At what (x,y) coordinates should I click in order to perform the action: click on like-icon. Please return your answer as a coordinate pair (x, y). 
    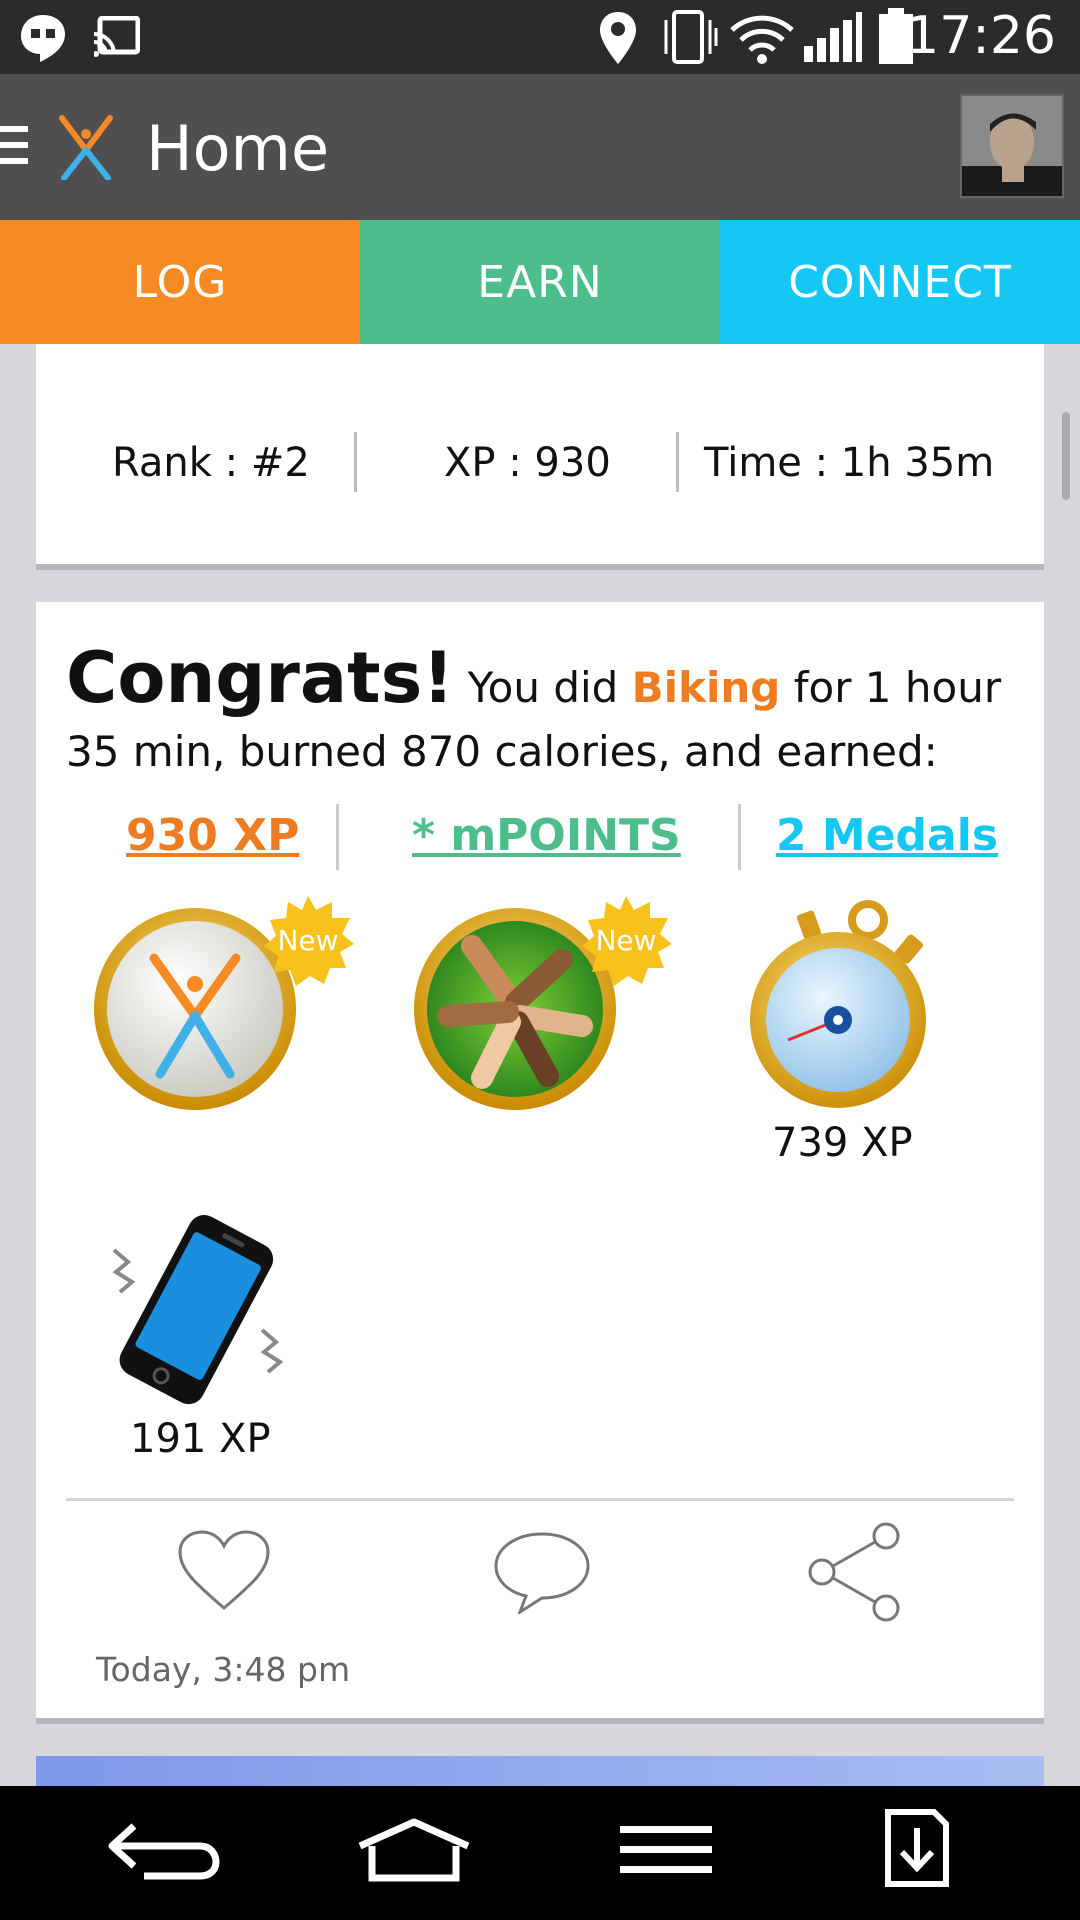
    Looking at the image, I should click on (224, 1570).